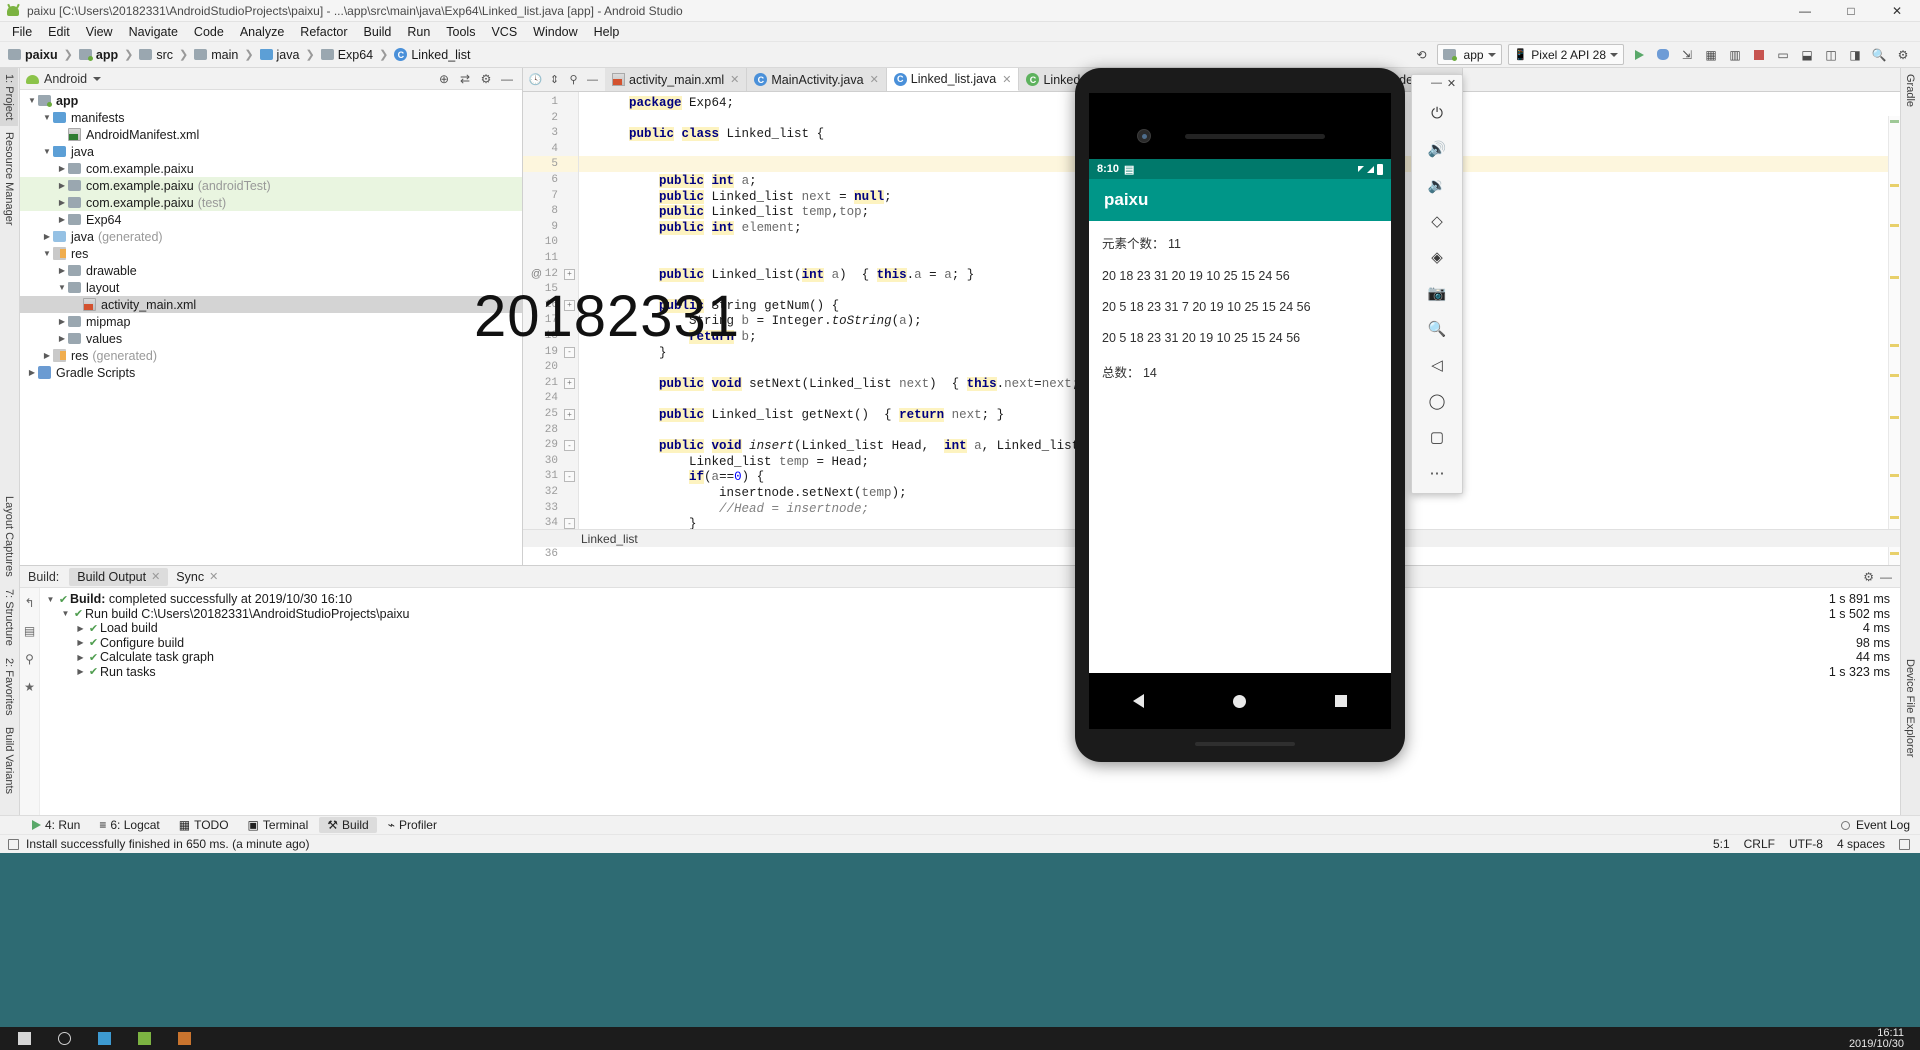 Image resolution: width=1920 pixels, height=1050 pixels. I want to click on coverage-icon: ▦, so click(1711, 55).